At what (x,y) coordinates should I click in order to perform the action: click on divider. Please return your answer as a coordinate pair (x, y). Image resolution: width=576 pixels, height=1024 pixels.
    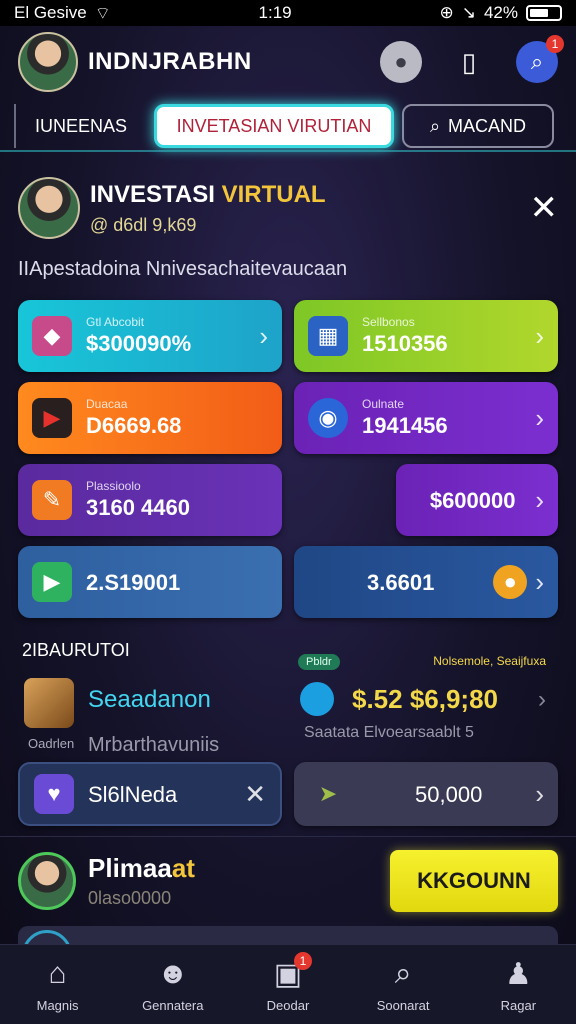
    Looking at the image, I should click on (288, 836).